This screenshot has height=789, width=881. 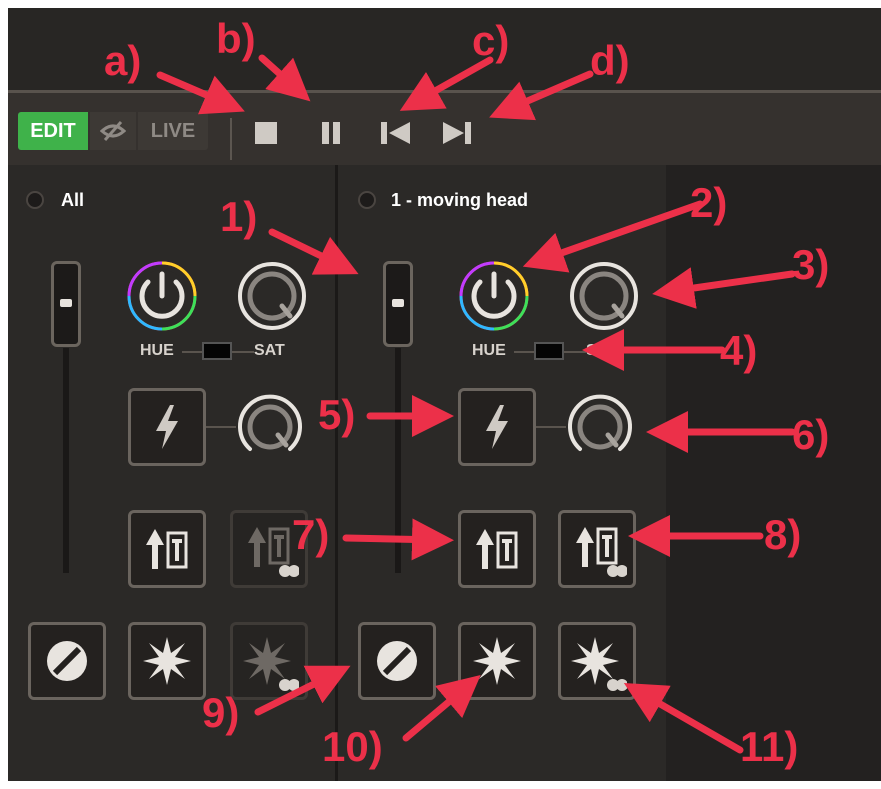 What do you see at coordinates (53, 131) in the screenshot?
I see `edit-mode-button: EDIT` at bounding box center [53, 131].